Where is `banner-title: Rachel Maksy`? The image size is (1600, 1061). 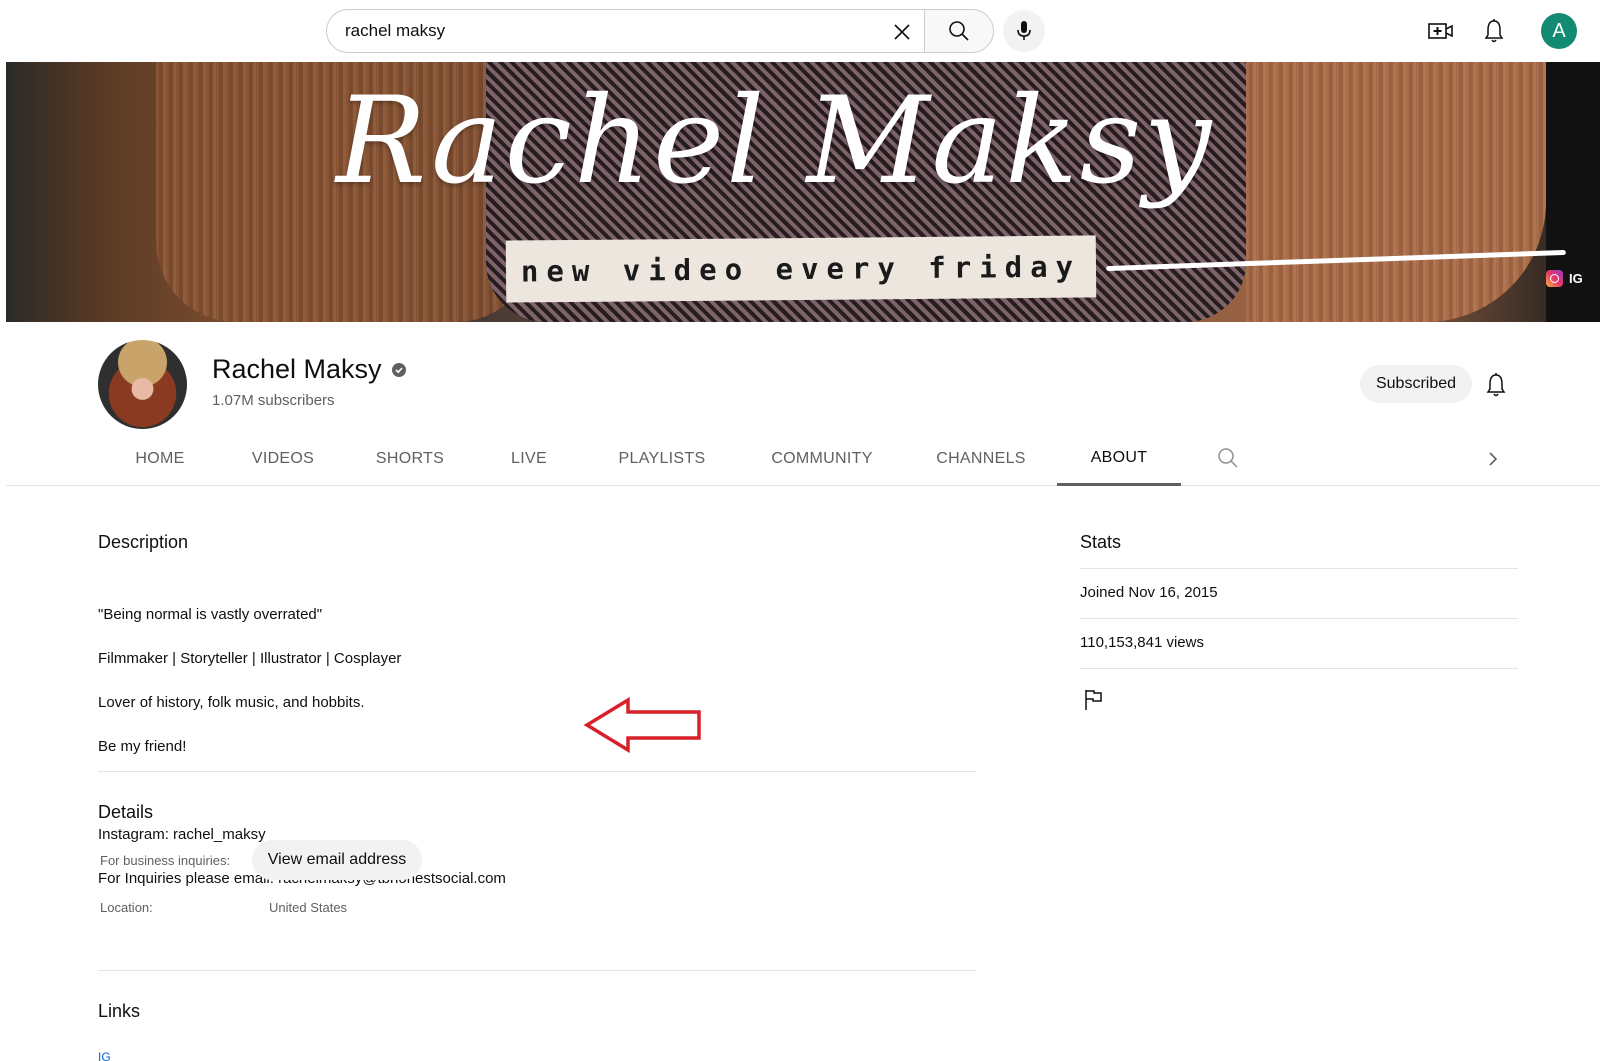 banner-title: Rachel Maksy is located at coordinates (775, 141).